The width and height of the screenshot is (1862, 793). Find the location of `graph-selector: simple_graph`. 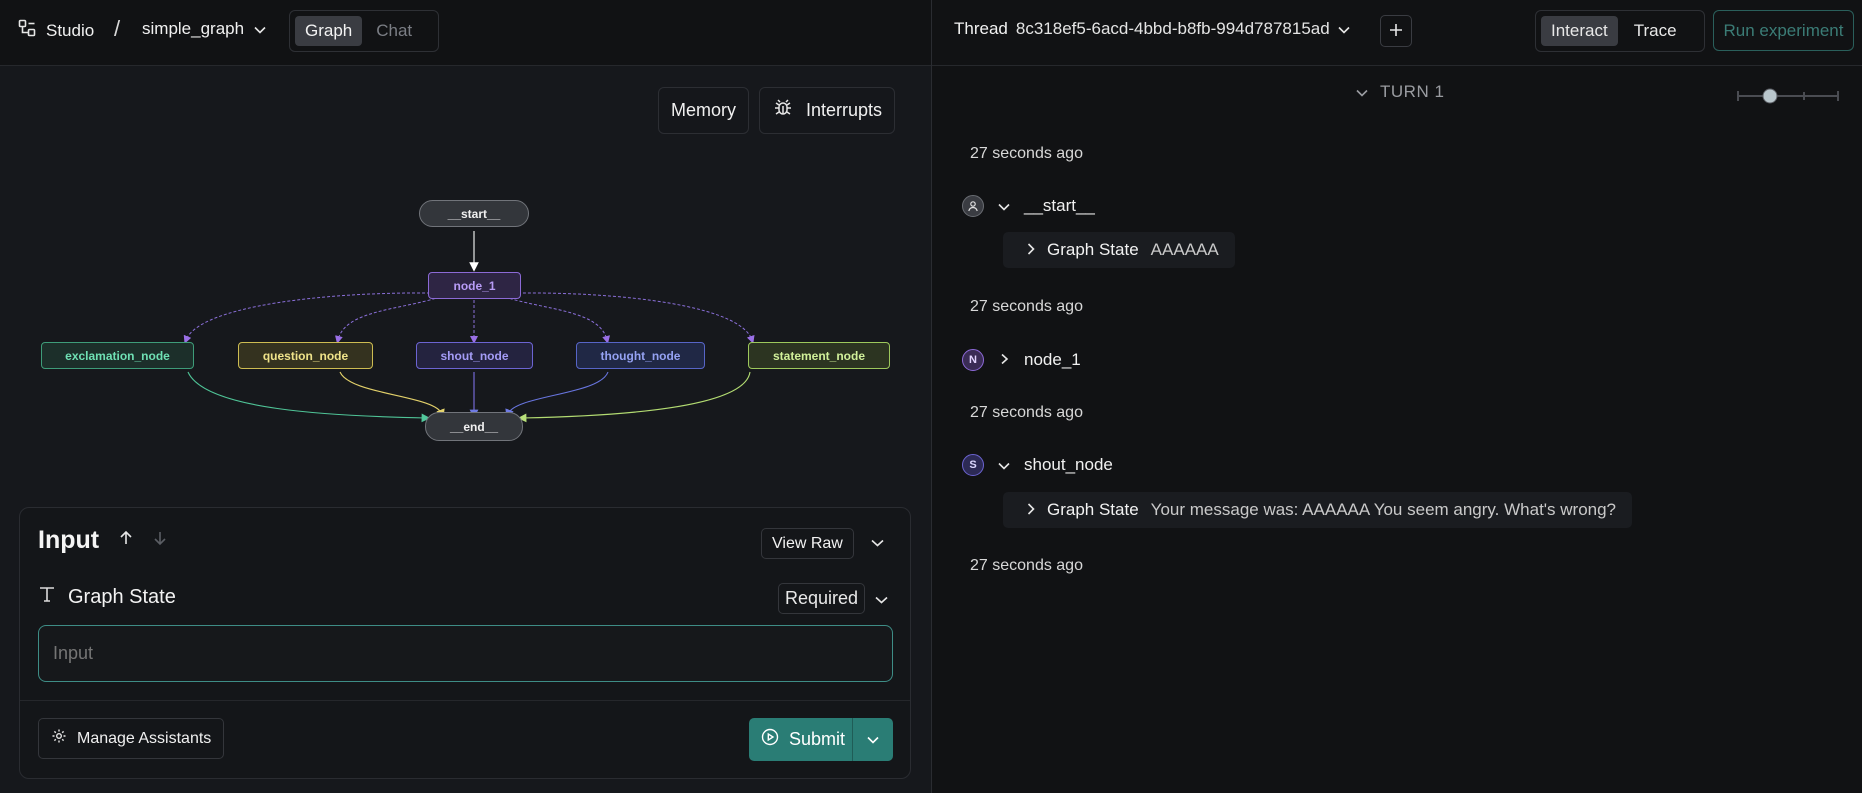

graph-selector: simple_graph is located at coordinates (204, 29).